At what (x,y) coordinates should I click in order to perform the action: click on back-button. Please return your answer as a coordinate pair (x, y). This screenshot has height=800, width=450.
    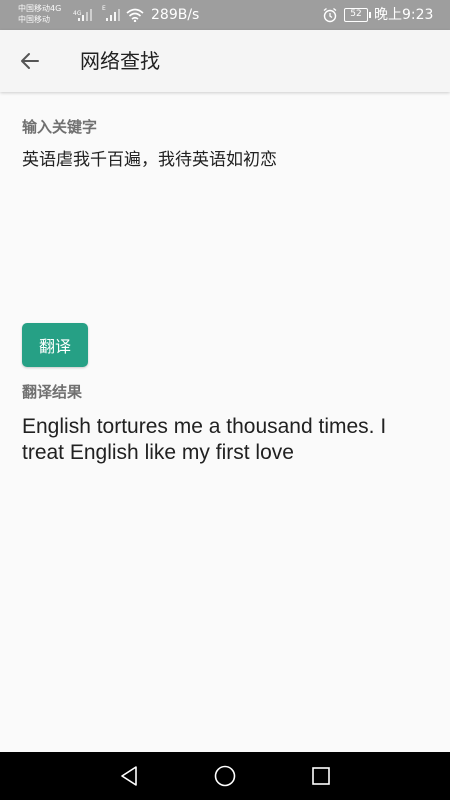
    Looking at the image, I should click on (30, 61).